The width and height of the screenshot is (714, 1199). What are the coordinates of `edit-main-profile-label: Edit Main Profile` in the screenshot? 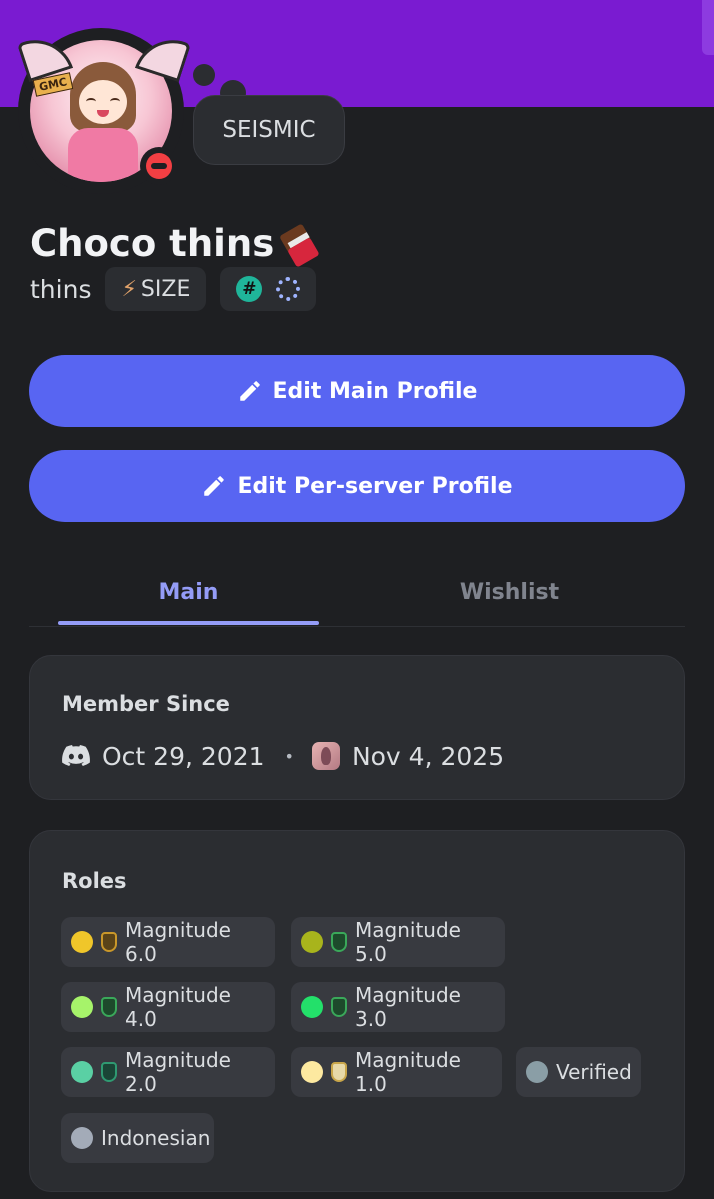 It's located at (375, 391).